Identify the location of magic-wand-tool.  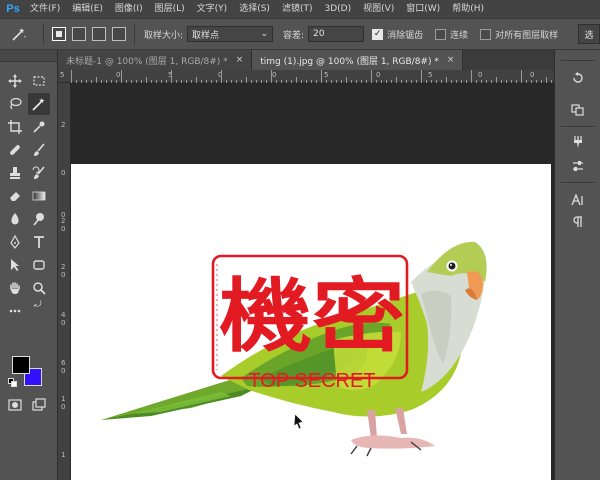
(39, 104).